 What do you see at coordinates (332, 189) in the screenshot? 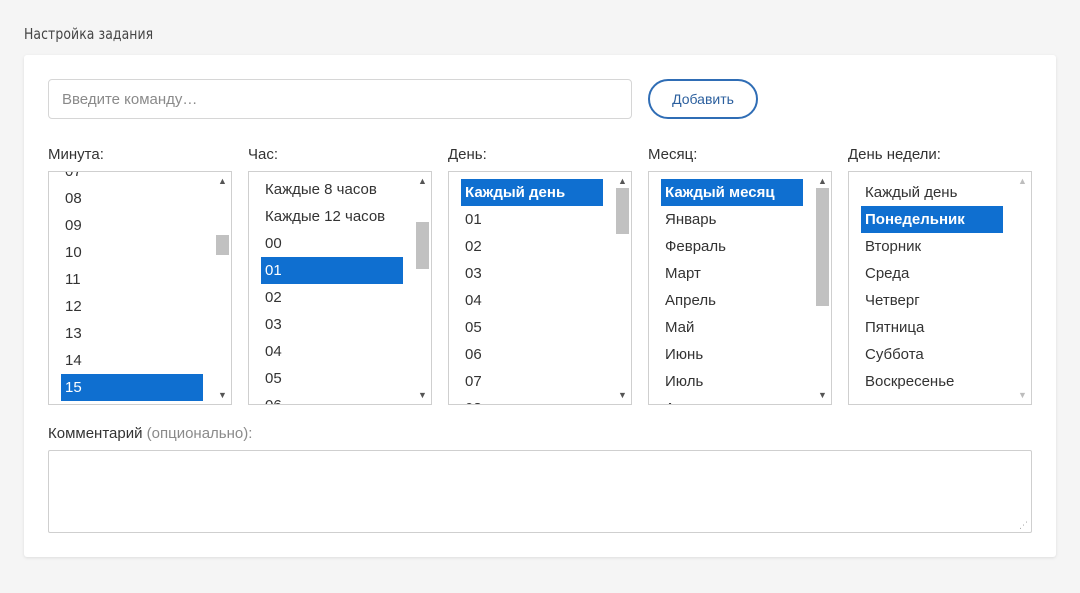
I see `list-option: Каждые 8 часов` at bounding box center [332, 189].